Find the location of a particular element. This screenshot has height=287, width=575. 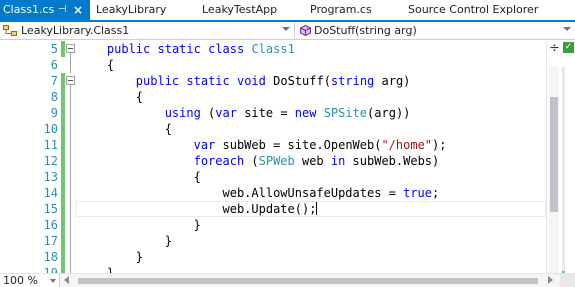

code-text: public static void DoStuff(string arg) is located at coordinates (273, 81).